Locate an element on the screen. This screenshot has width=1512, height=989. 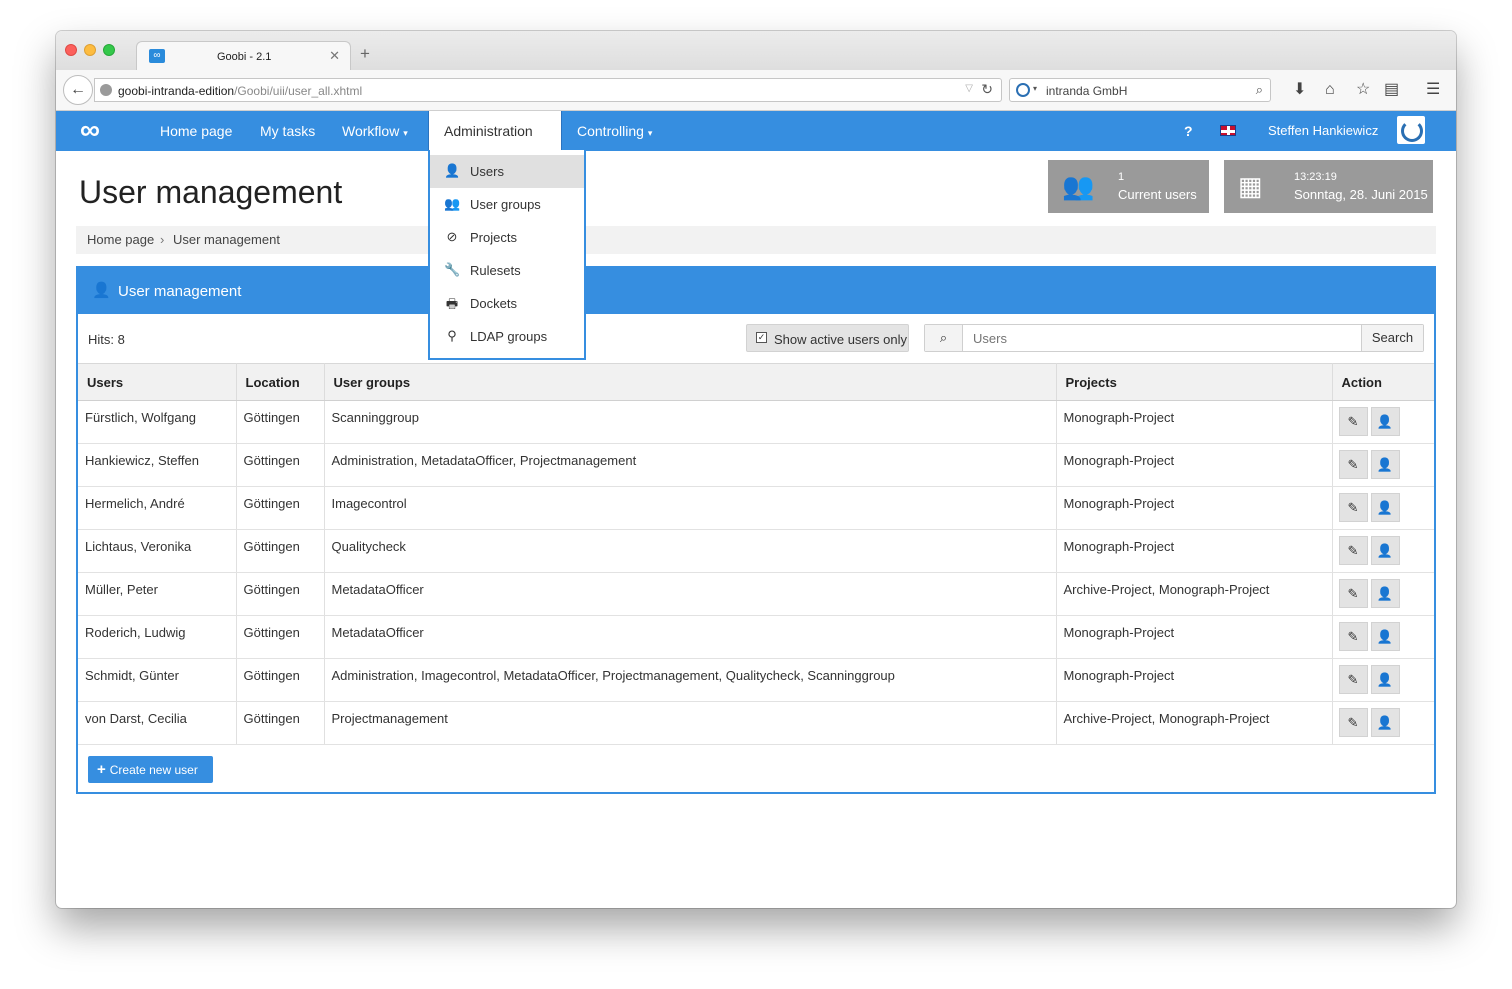
current-users-box: 👥 1 Current users is located at coordinates (1128, 186).